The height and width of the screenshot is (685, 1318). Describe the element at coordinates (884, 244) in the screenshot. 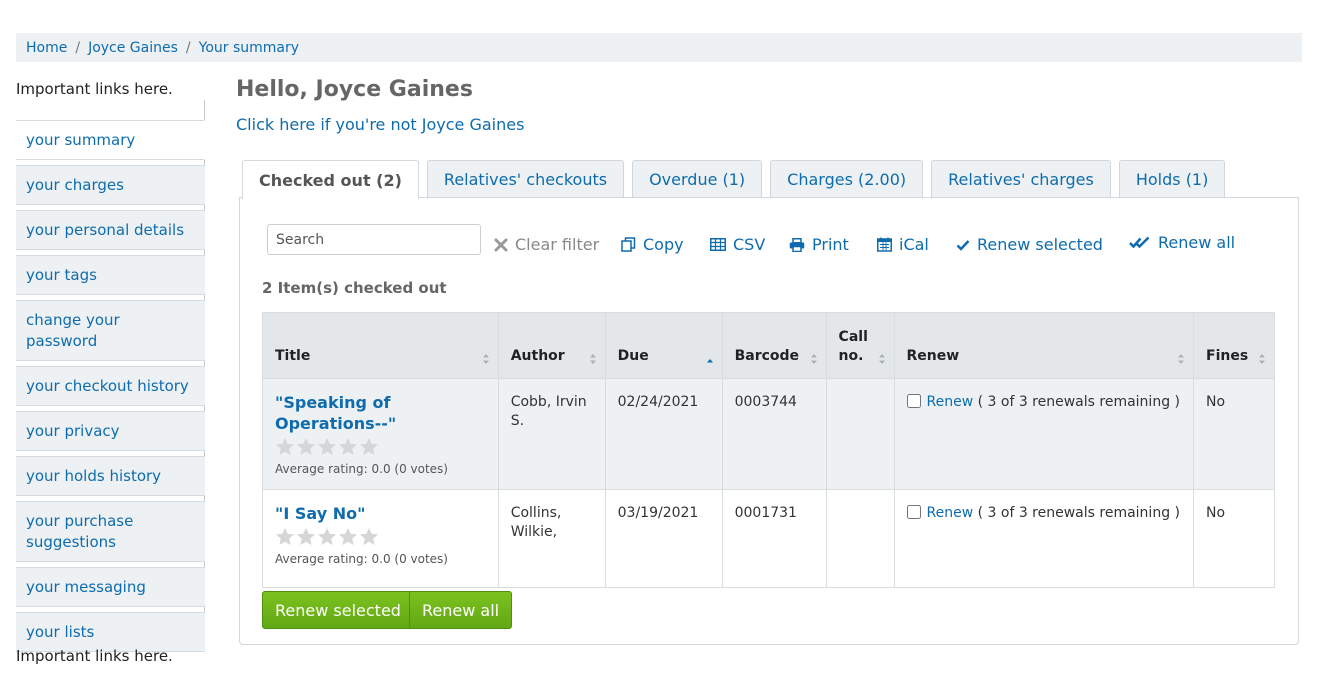

I see `calendar-icon` at that location.